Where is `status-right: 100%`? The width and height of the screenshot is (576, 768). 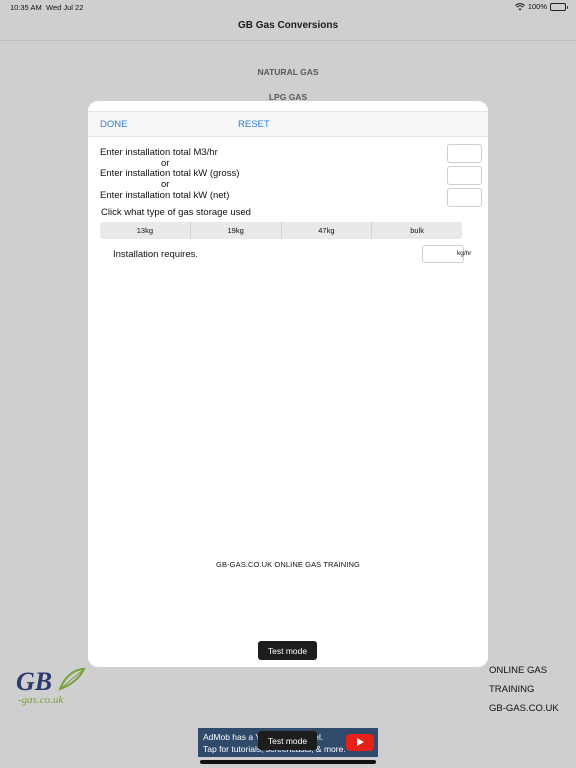
status-right: 100% is located at coordinates (541, 6).